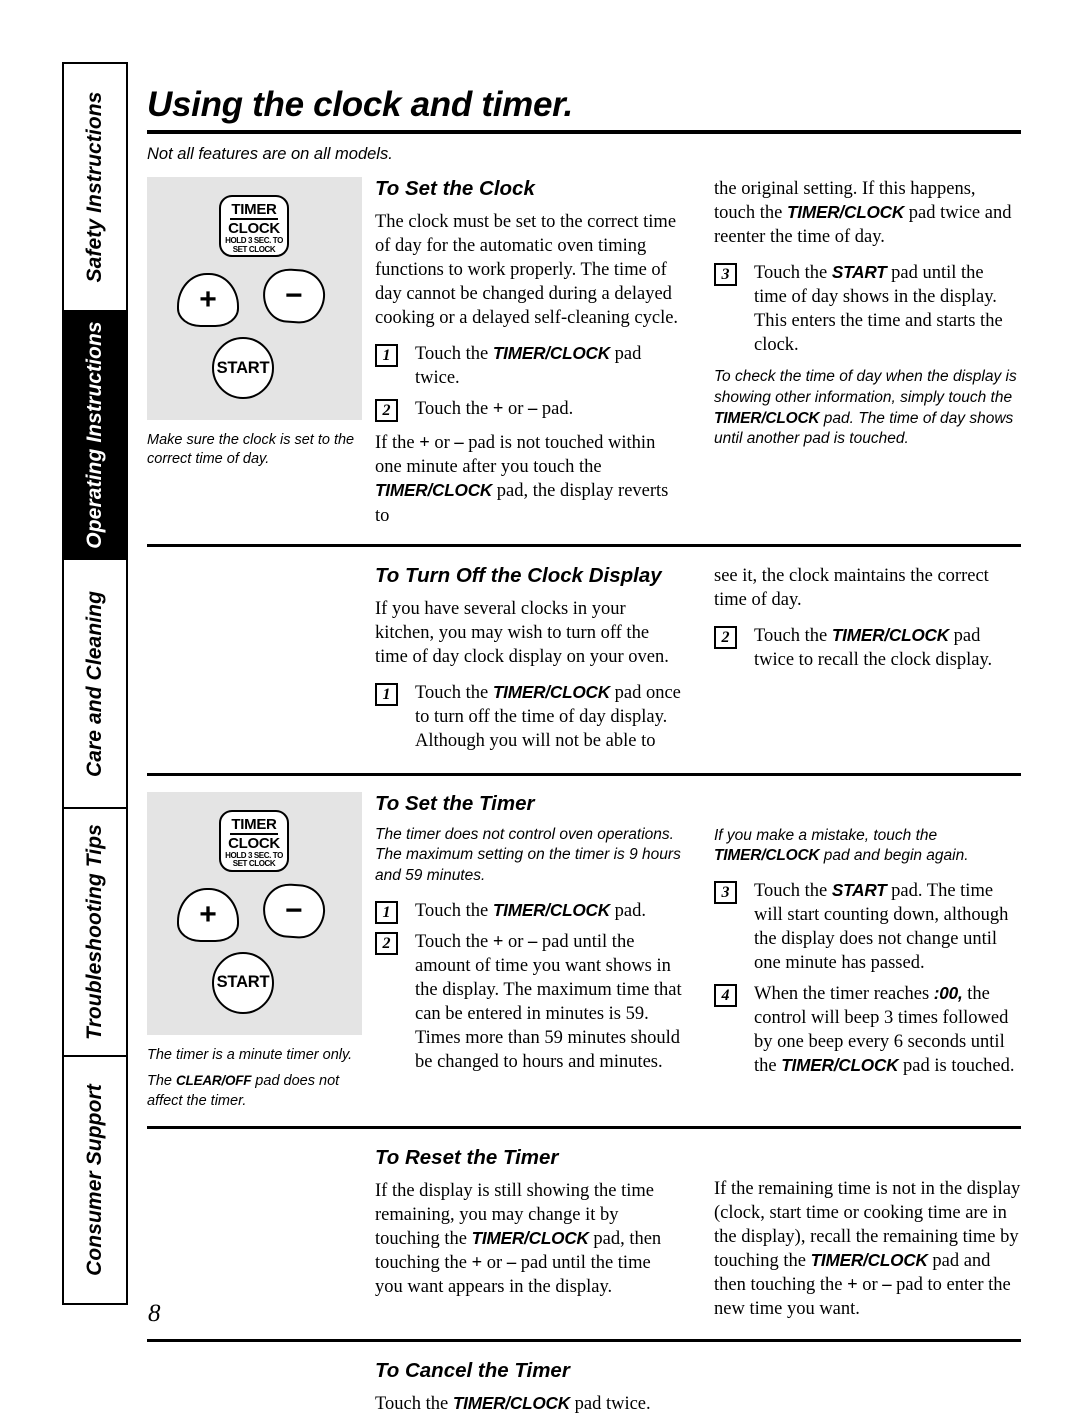 The image size is (1080, 1428). What do you see at coordinates (442, 443) in the screenshot?
I see `followup-mid: or` at bounding box center [442, 443].